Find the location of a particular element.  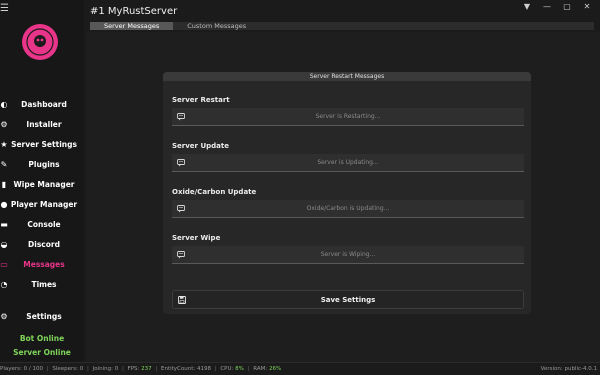

sidebar-item-discord: ◒ Discord is located at coordinates (42, 244).